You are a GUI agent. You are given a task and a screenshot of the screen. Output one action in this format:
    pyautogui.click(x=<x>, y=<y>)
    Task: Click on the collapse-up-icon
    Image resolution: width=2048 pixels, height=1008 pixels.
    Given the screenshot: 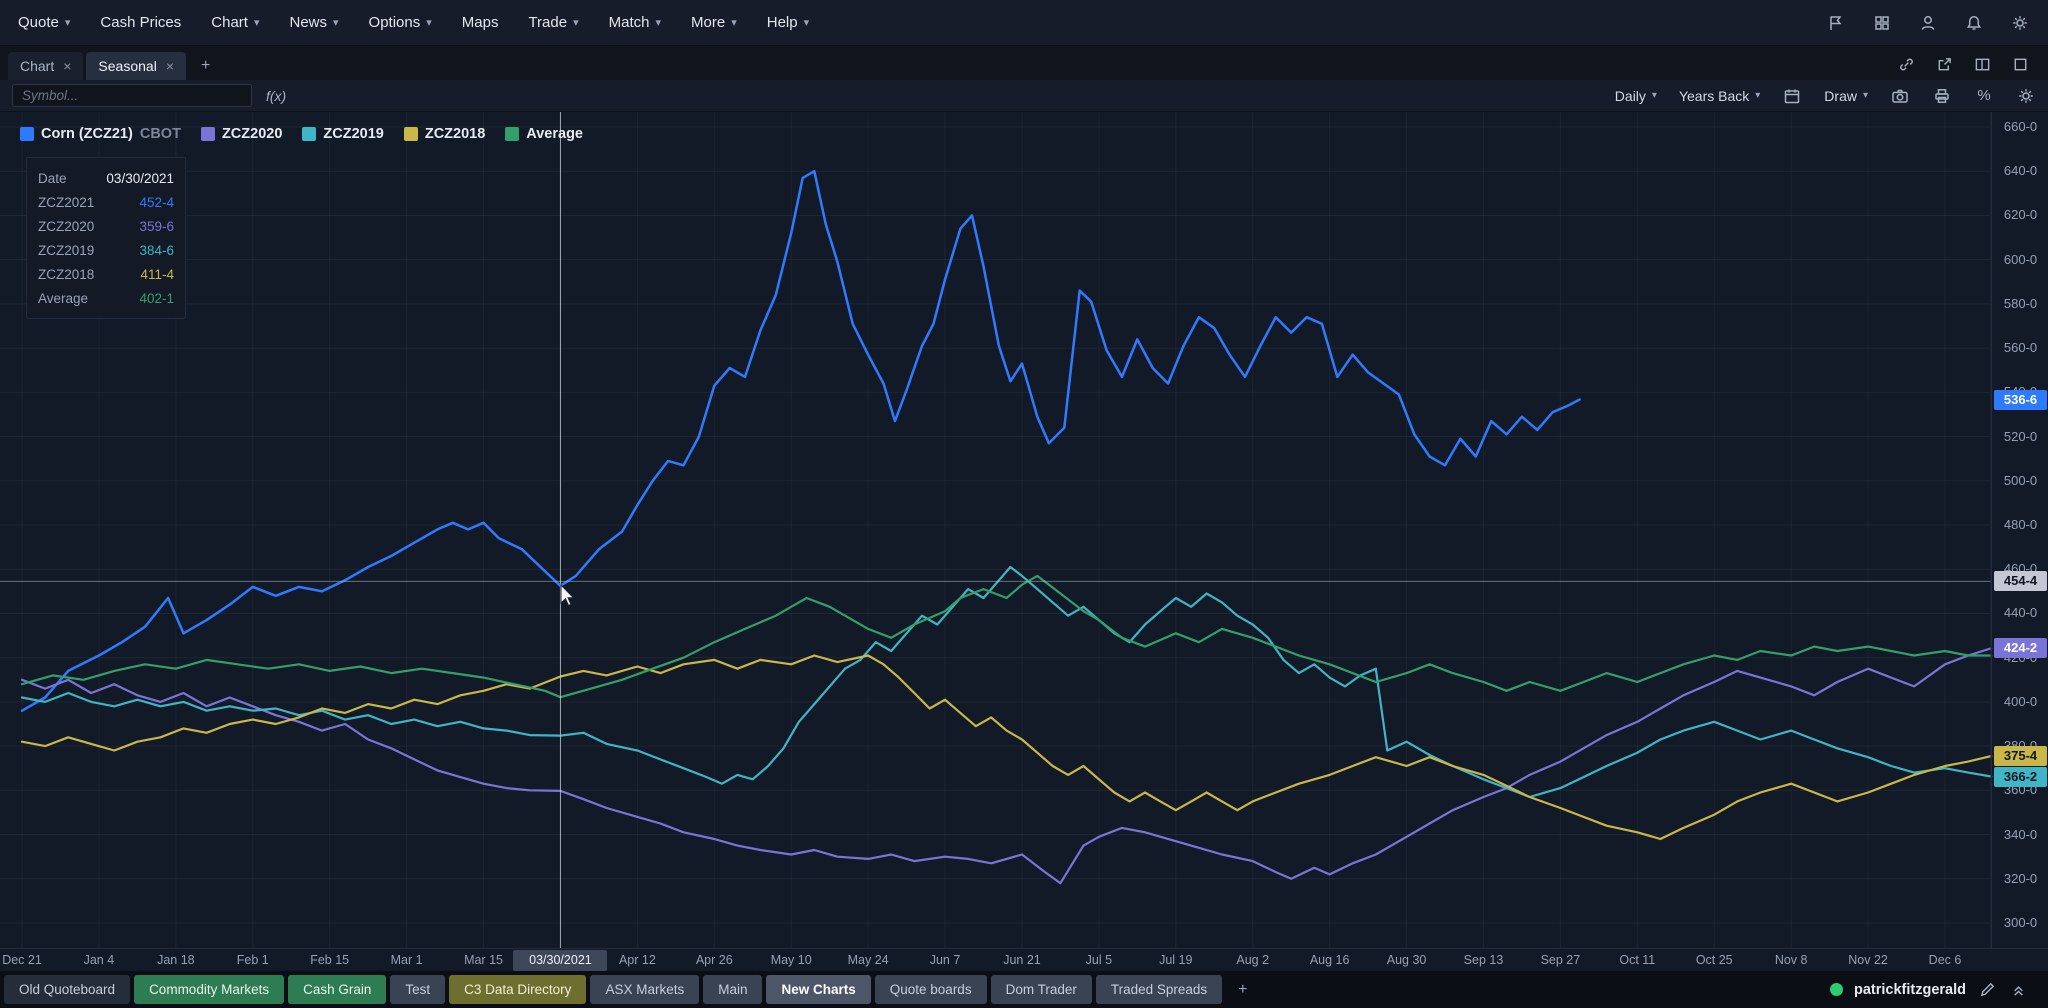 What is the action you would take?
    pyautogui.click(x=2018, y=990)
    